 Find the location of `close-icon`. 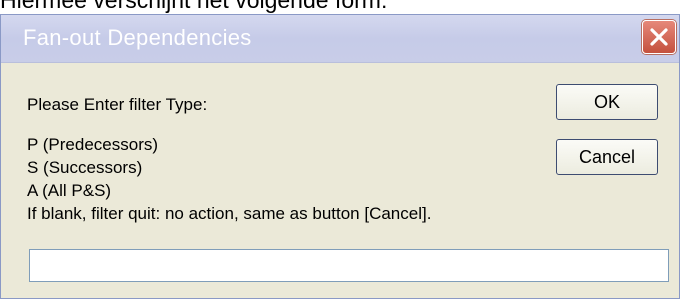

close-icon is located at coordinates (659, 37).